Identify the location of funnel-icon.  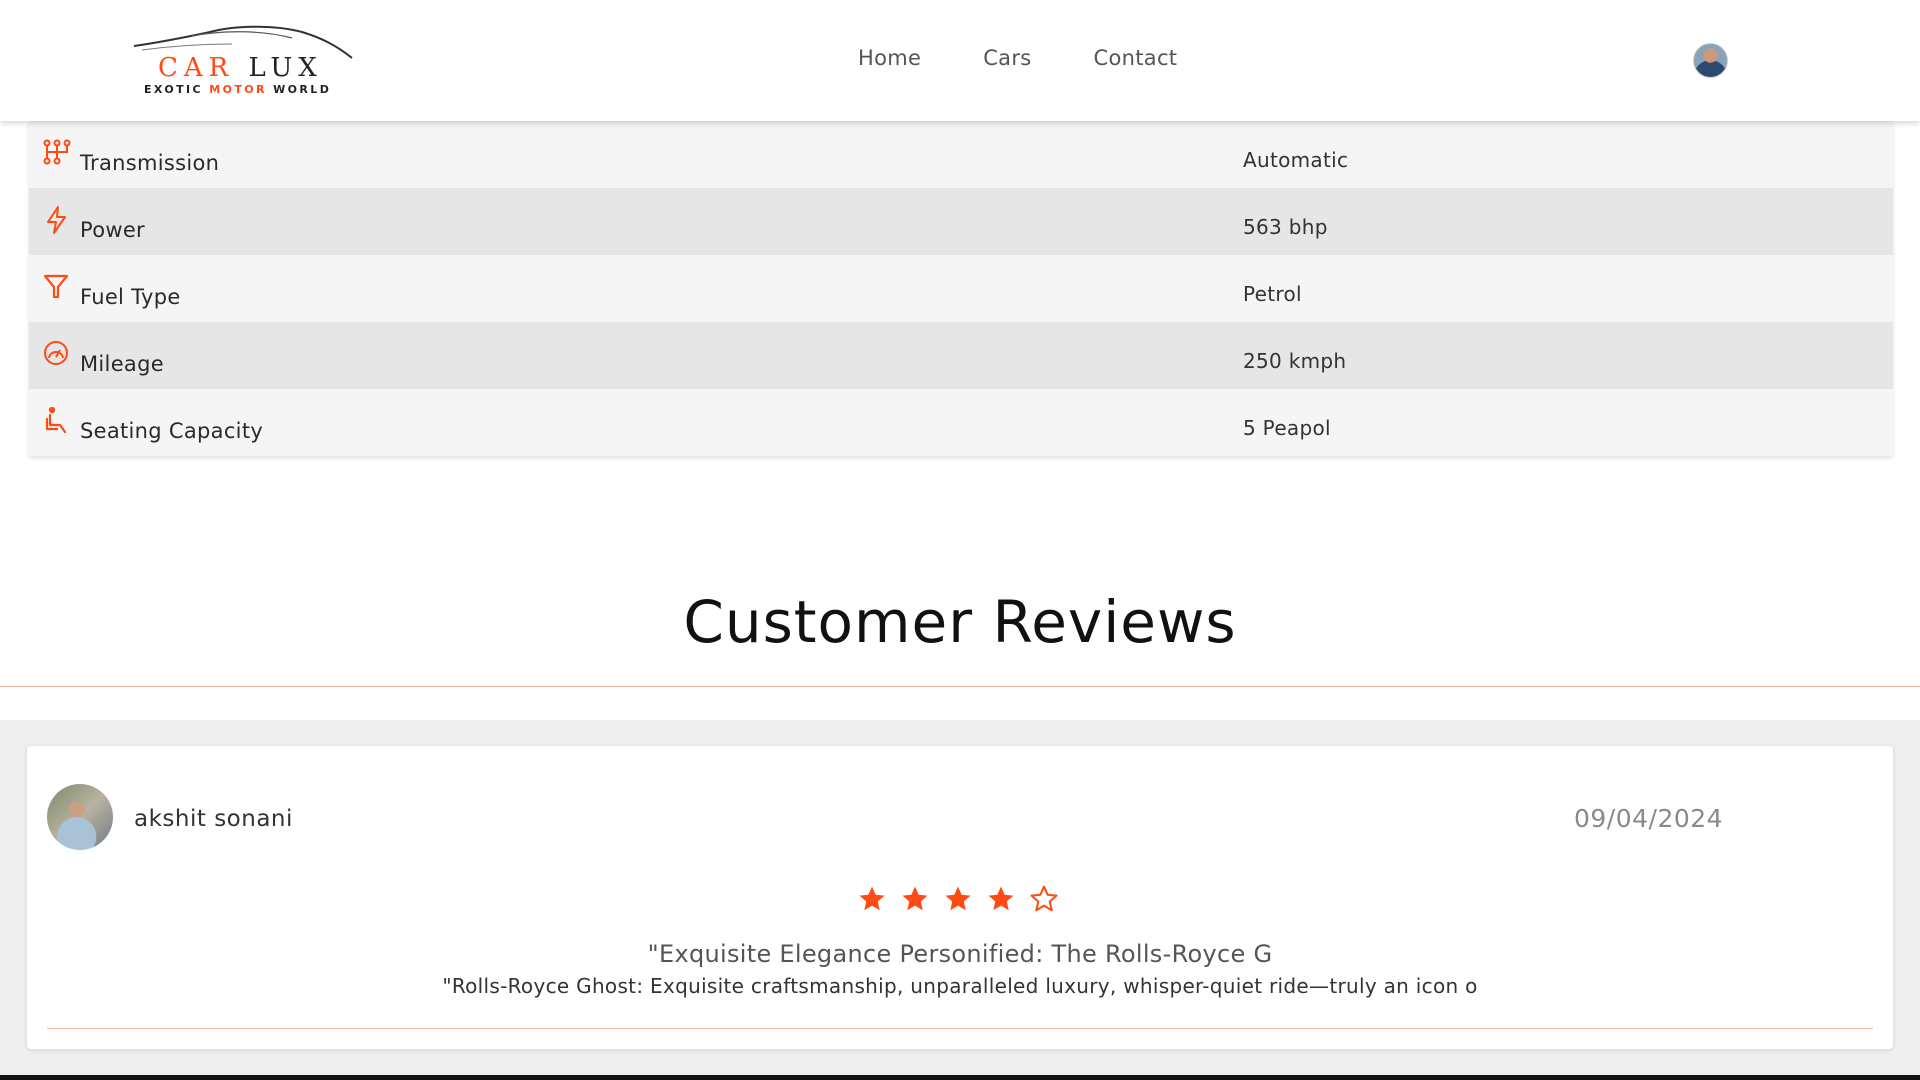
(56, 286).